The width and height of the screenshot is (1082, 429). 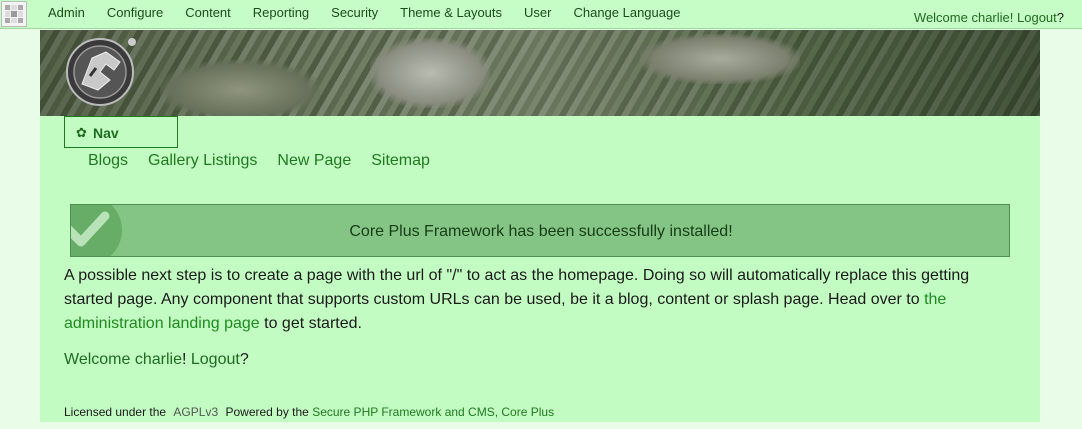 I want to click on nav-link-sitemap: Sitemap, so click(x=400, y=161).